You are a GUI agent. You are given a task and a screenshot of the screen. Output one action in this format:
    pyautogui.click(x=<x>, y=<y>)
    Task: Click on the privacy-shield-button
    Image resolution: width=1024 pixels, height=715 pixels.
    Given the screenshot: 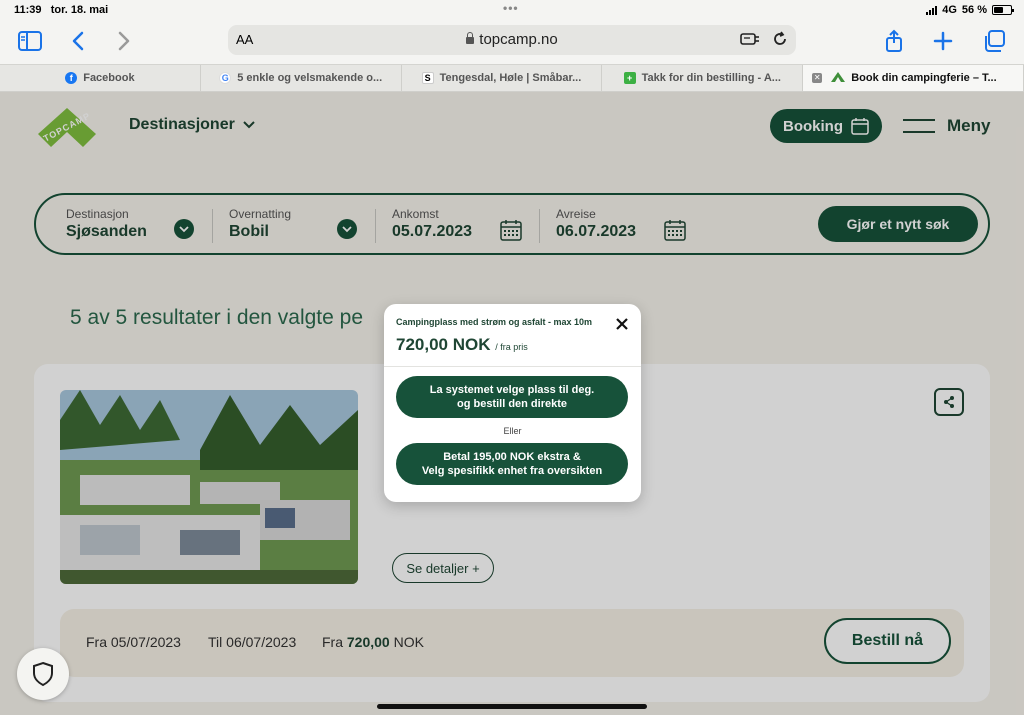 What is the action you would take?
    pyautogui.click(x=43, y=674)
    